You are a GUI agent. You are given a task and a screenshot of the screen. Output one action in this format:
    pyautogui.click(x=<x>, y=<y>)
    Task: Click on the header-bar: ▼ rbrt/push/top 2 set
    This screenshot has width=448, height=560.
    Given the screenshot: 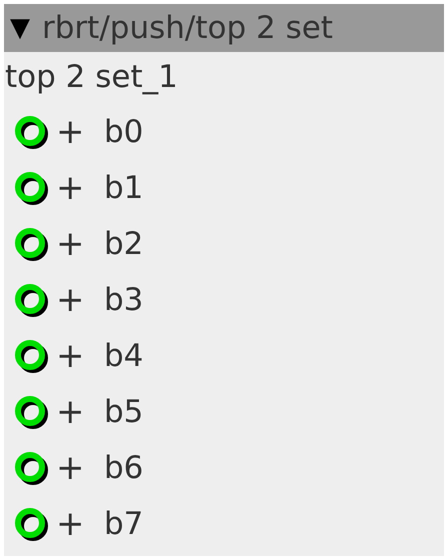 What is the action you would take?
    pyautogui.click(x=224, y=28)
    